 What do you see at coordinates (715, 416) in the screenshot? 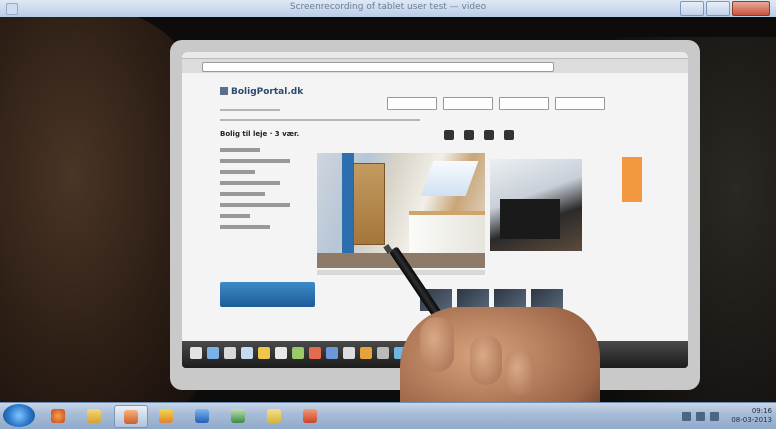
I see `volume-icon` at bounding box center [715, 416].